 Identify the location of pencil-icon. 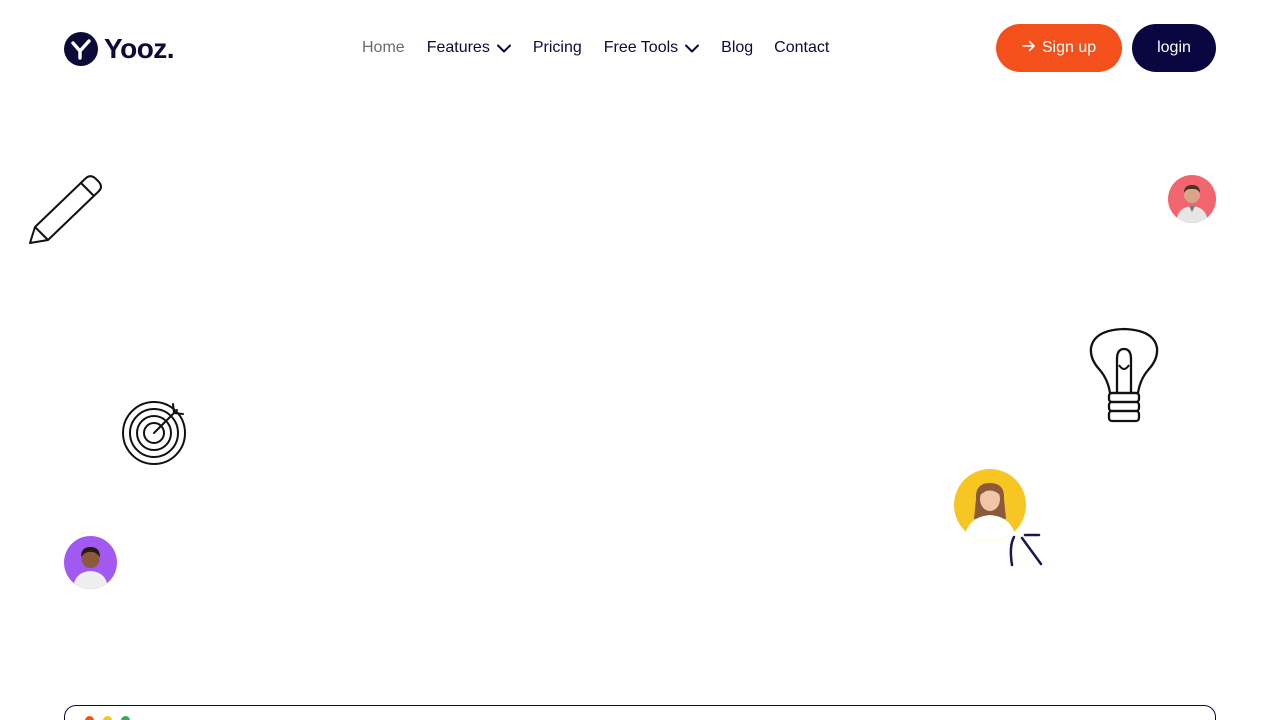
(66, 213).